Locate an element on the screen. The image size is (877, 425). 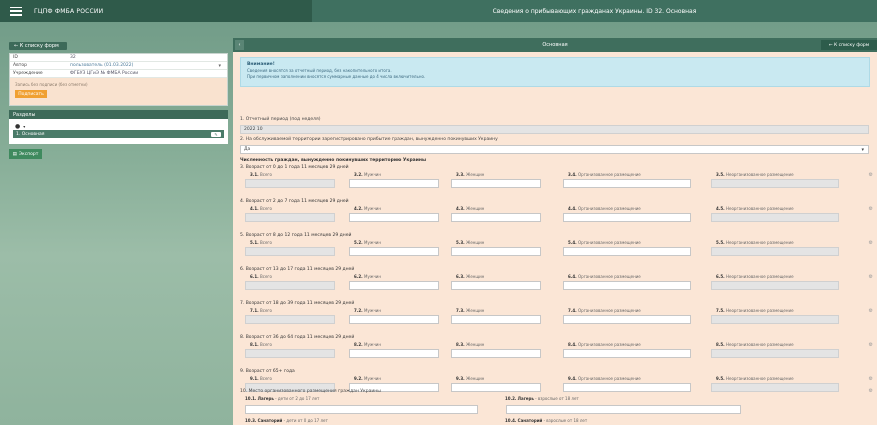
sections-toggle: ● ▾ is located at coordinates (118, 126).